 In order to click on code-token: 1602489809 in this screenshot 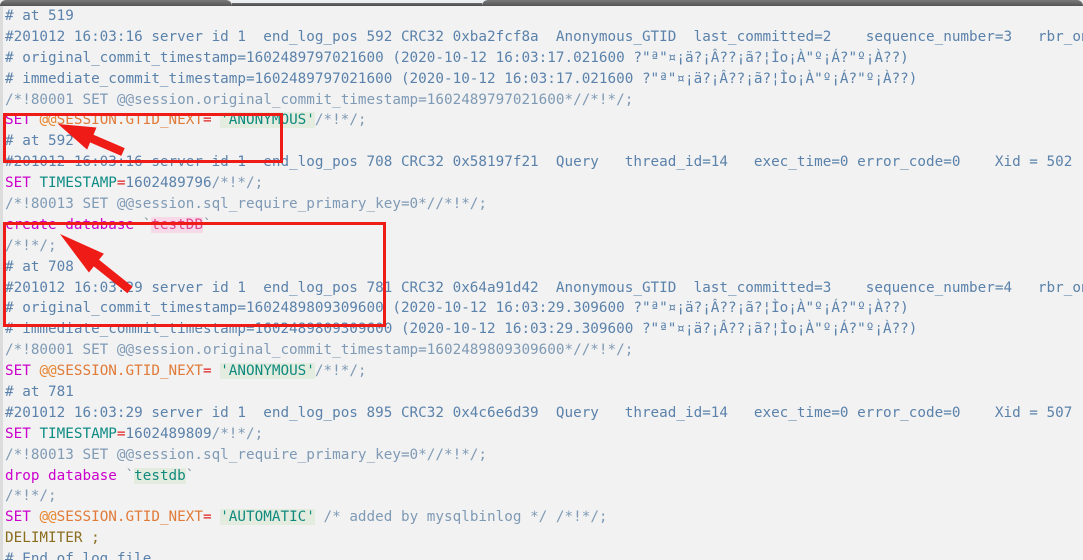, I will do `click(168, 433)`.